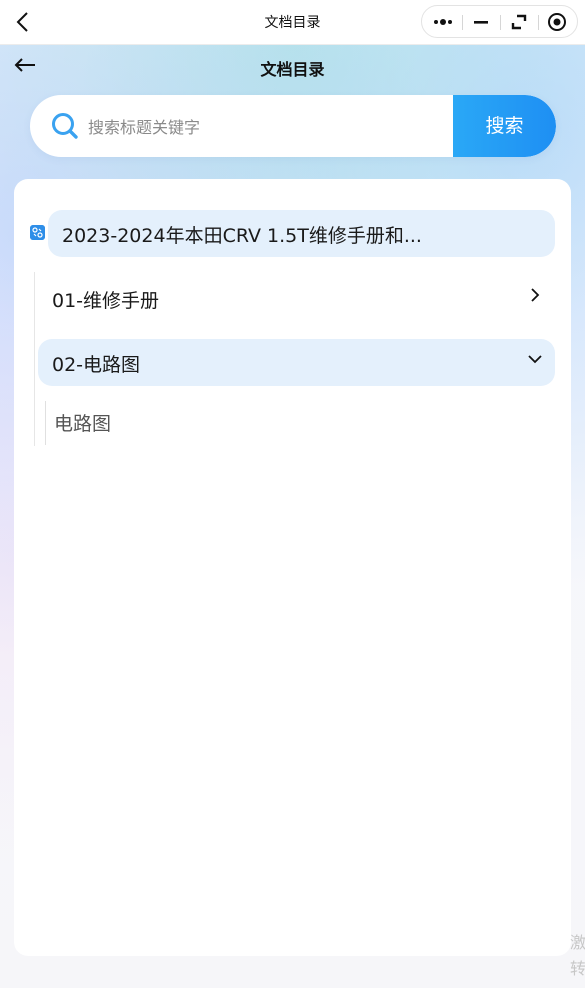 This screenshot has height=988, width=585. What do you see at coordinates (268, 127) in the screenshot?
I see `search-input` at bounding box center [268, 127].